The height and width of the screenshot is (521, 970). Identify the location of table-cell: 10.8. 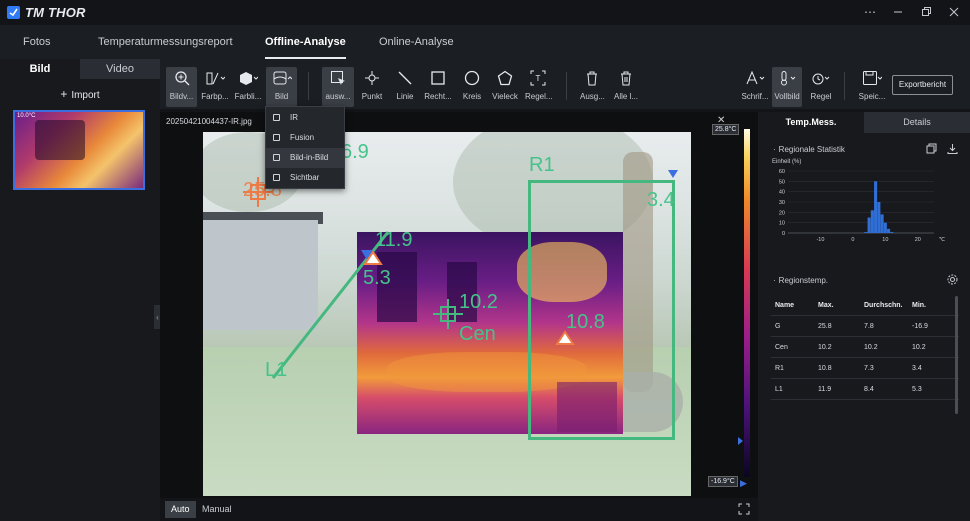
(825, 368).